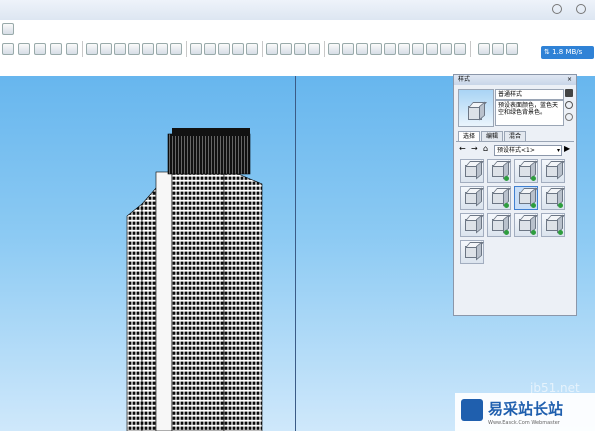 This screenshot has width=595, height=431. Describe the element at coordinates (524, 423) in the screenshot. I see `watermark-subtitle: Www.Easck.Com Webmaster` at that location.